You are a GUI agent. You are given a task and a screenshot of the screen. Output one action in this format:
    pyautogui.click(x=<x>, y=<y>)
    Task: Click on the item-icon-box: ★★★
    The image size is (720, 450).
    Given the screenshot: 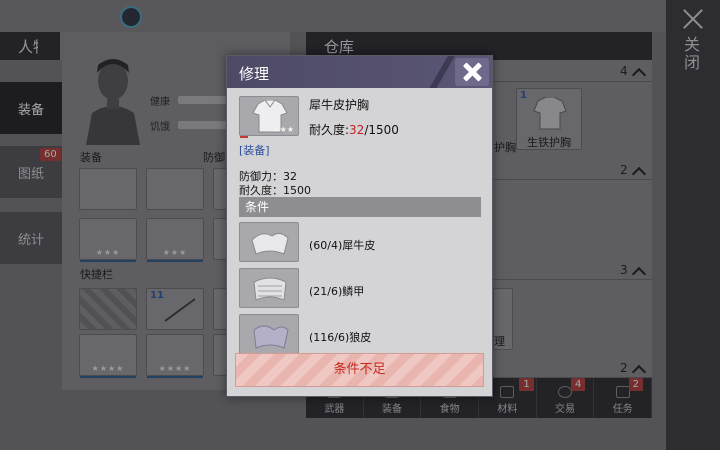 What is the action you would take?
    pyautogui.click(x=269, y=117)
    